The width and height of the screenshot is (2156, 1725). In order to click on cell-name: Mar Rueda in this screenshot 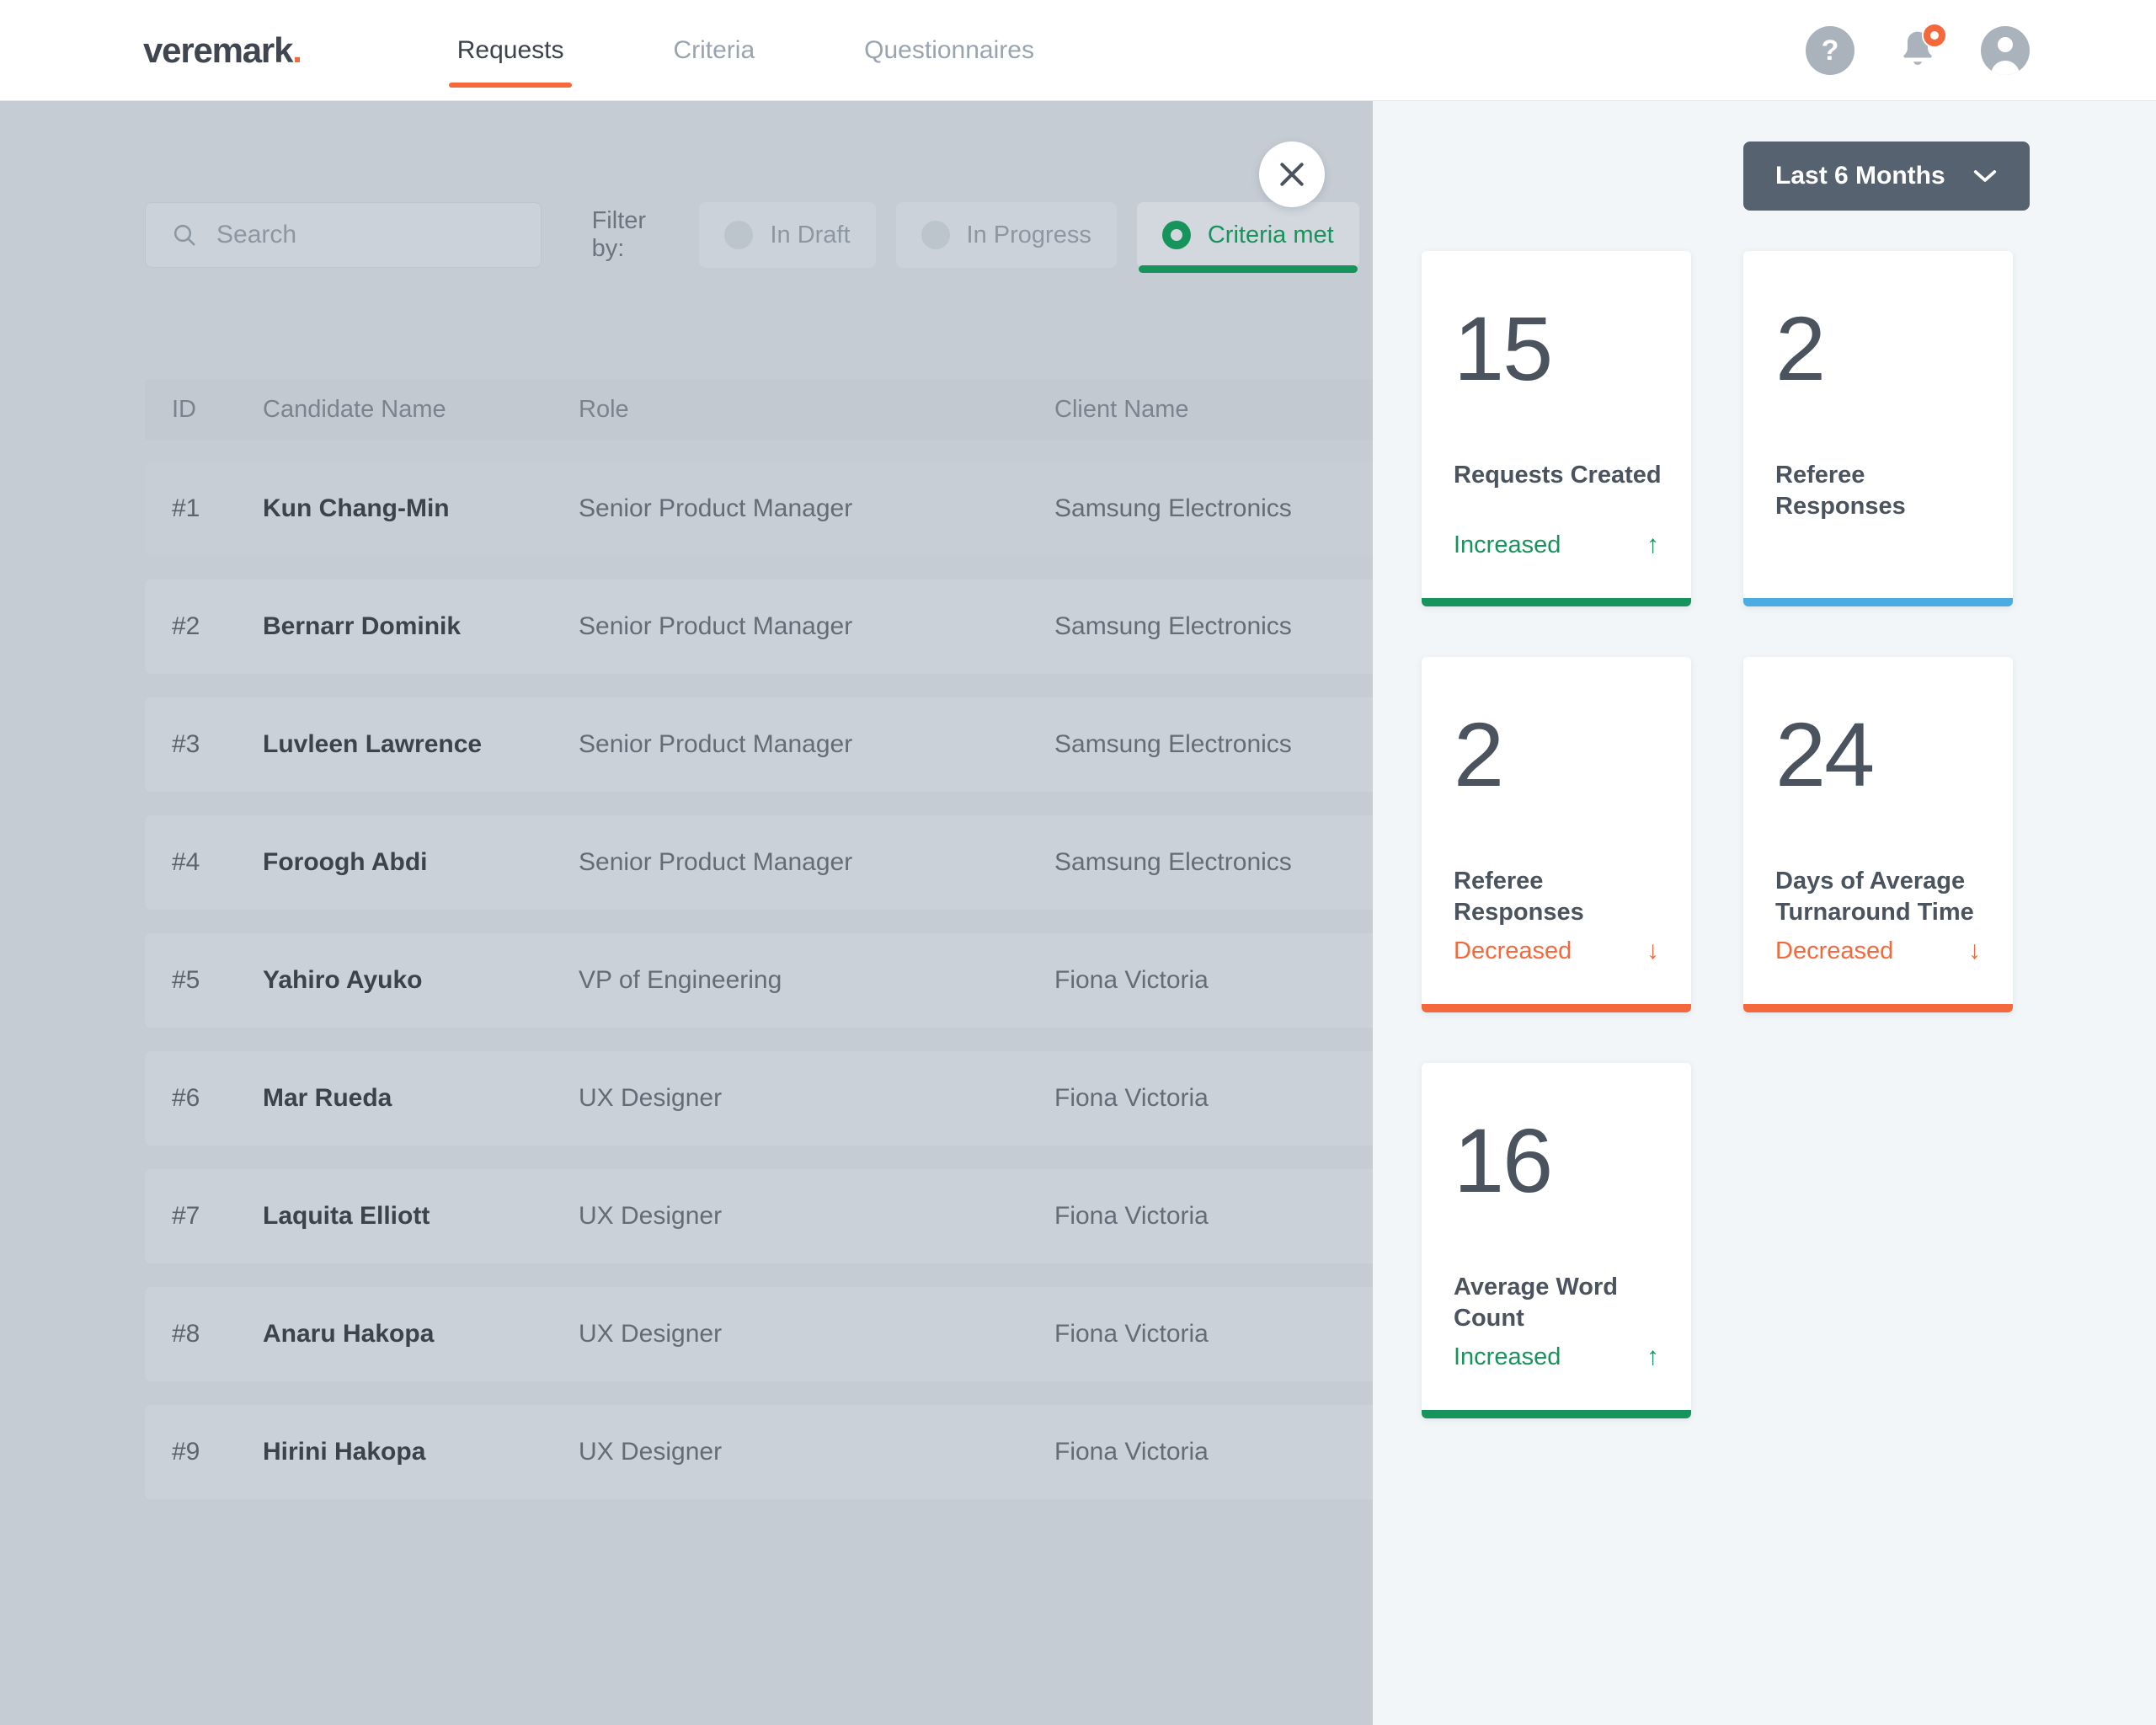, I will do `click(327, 1098)`.